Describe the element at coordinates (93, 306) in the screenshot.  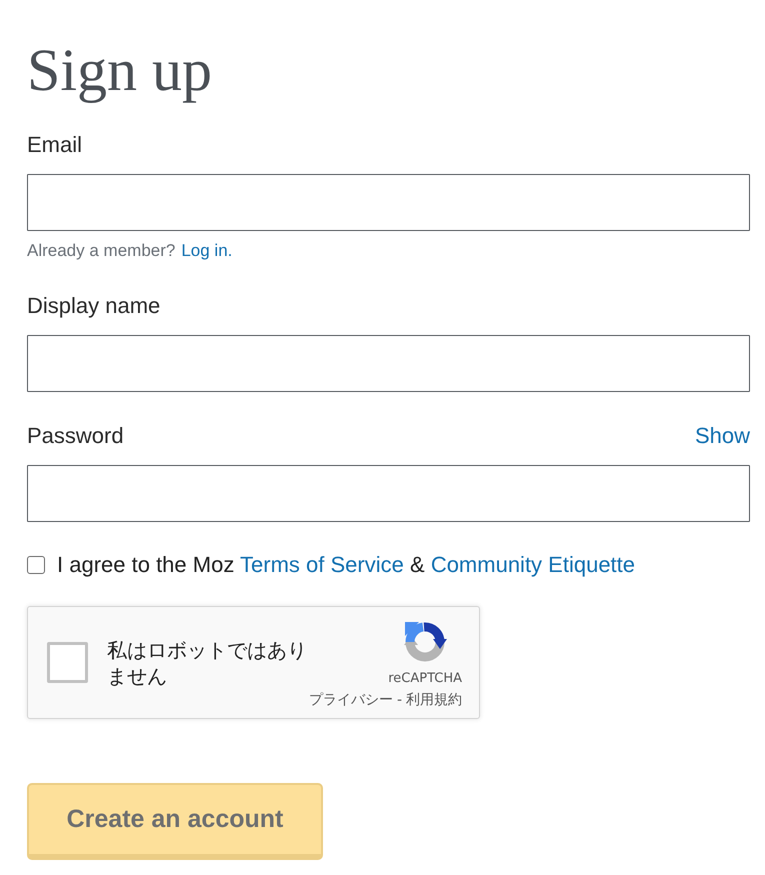
I see `field-label: Display name` at that location.